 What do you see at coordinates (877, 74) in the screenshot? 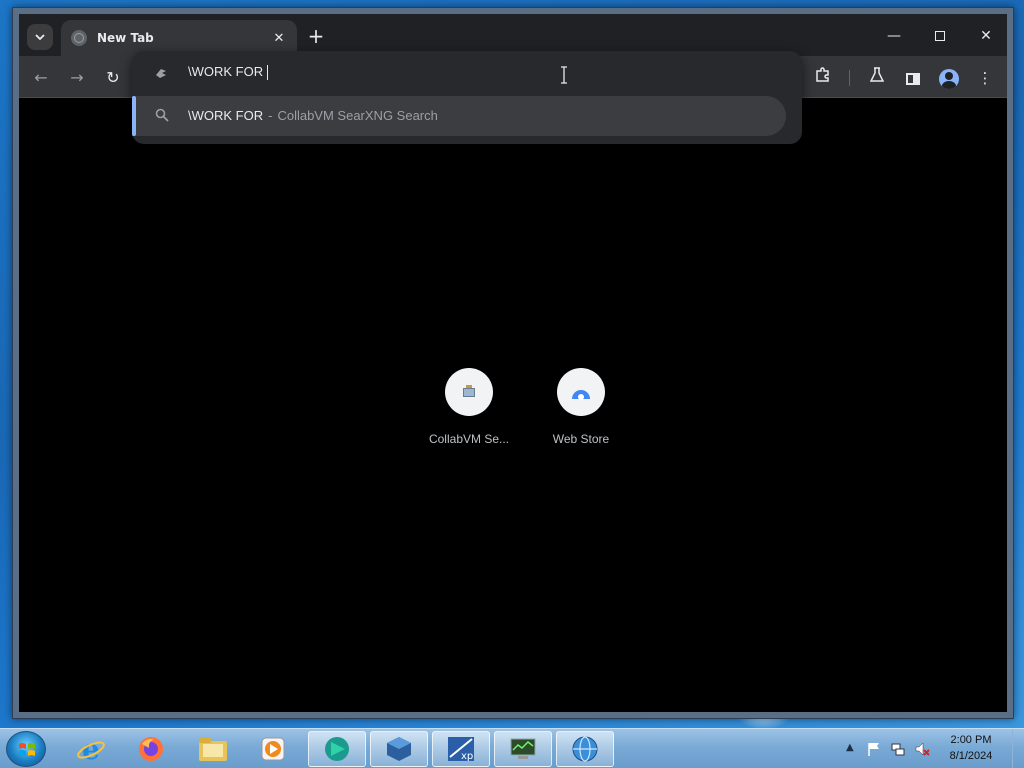
I see `flask-icon` at bounding box center [877, 74].